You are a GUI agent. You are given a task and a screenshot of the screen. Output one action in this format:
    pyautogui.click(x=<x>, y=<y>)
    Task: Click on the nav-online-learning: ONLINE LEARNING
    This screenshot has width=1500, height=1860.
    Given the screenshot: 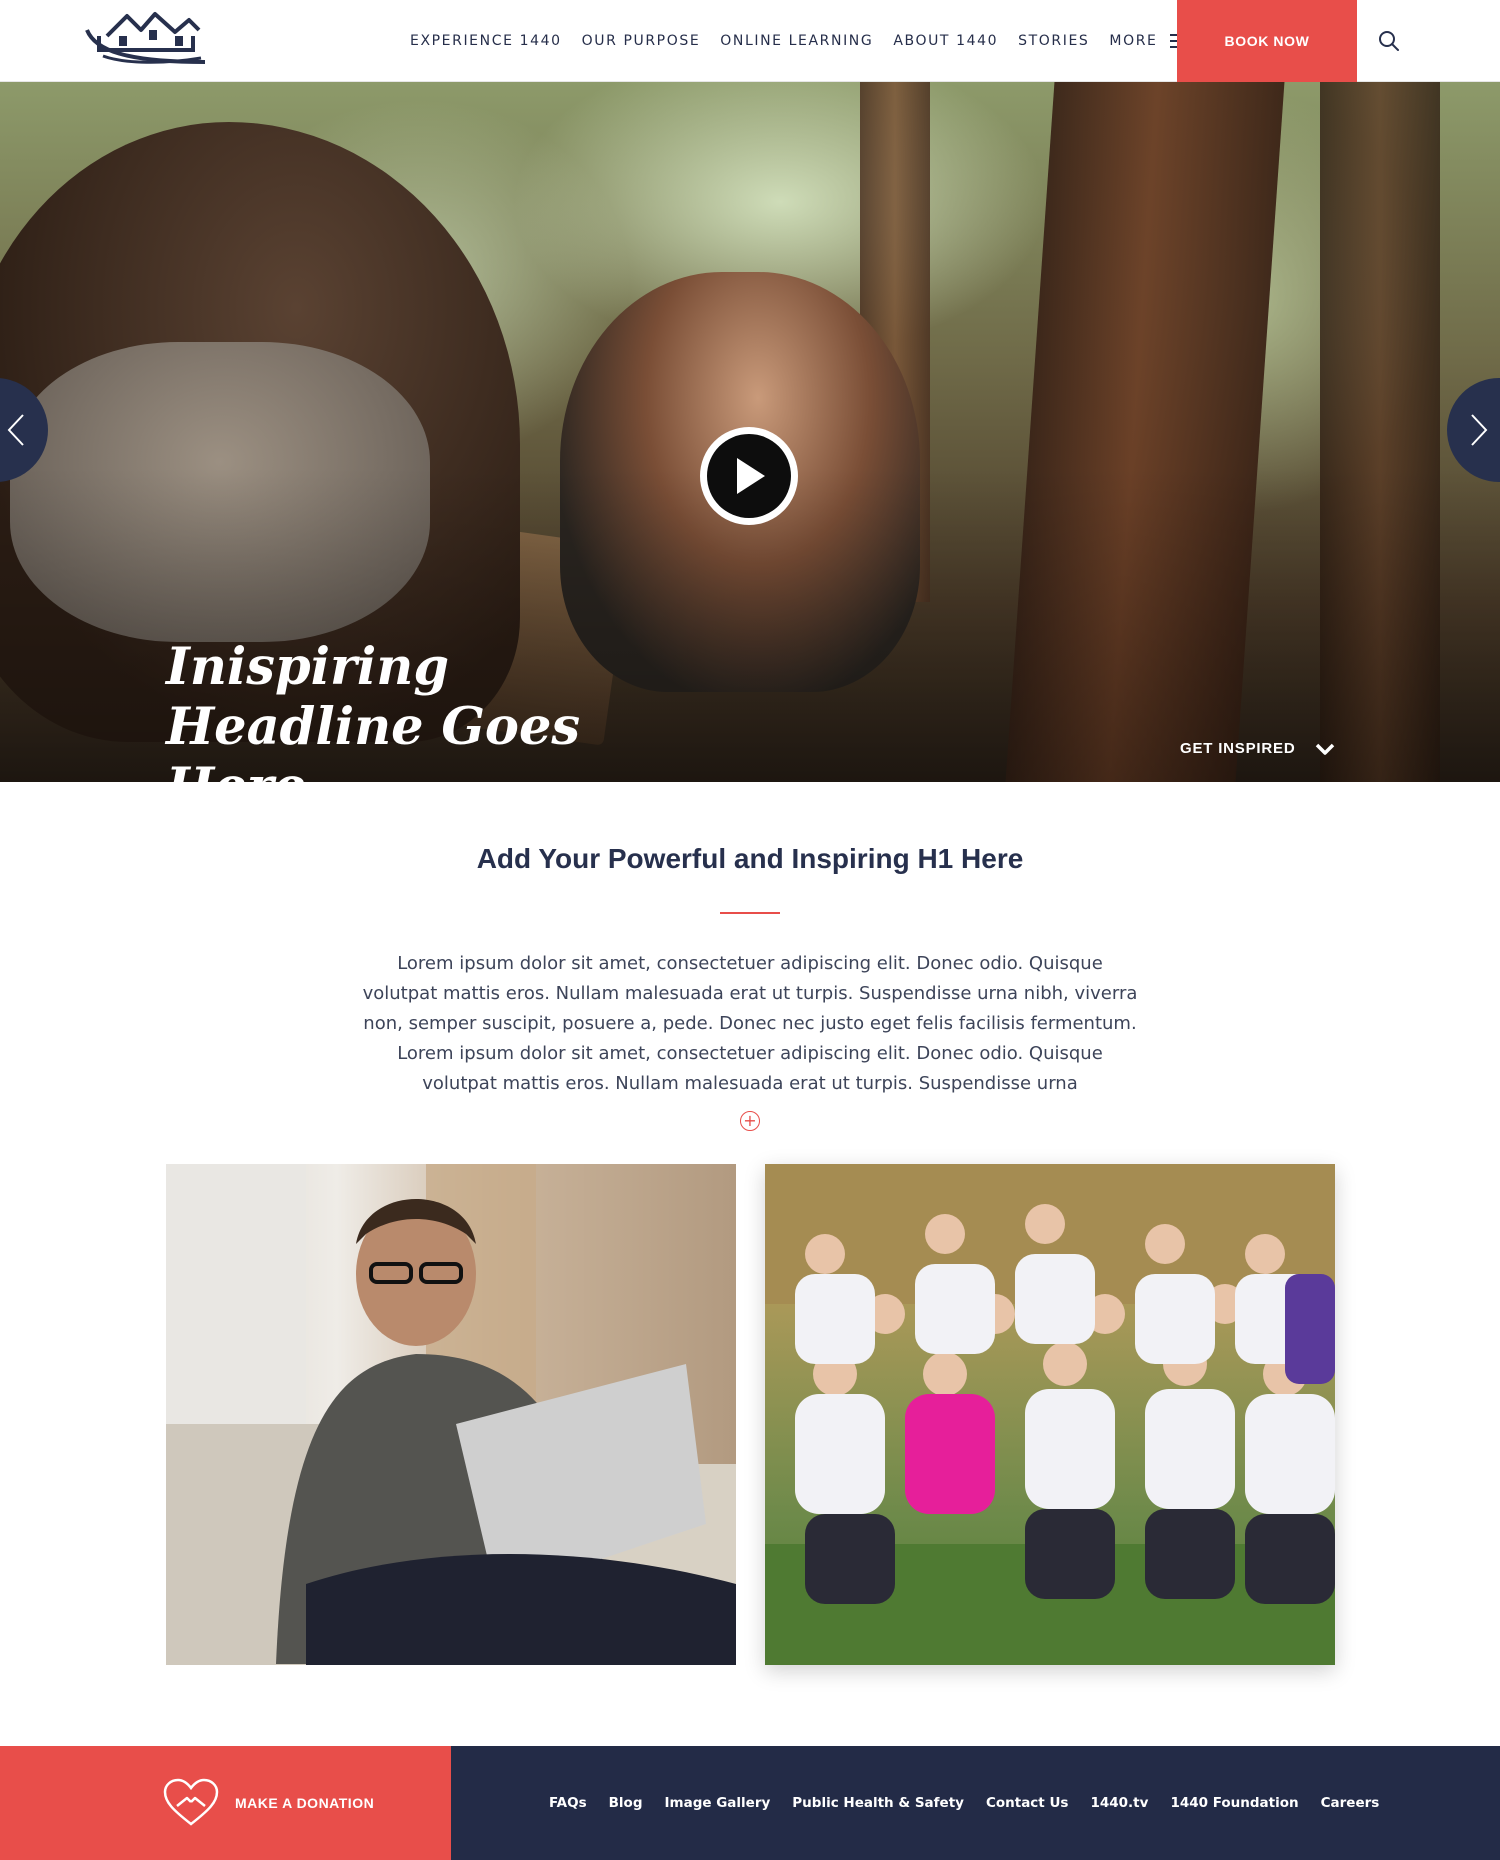 What is the action you would take?
    pyautogui.click(x=796, y=41)
    